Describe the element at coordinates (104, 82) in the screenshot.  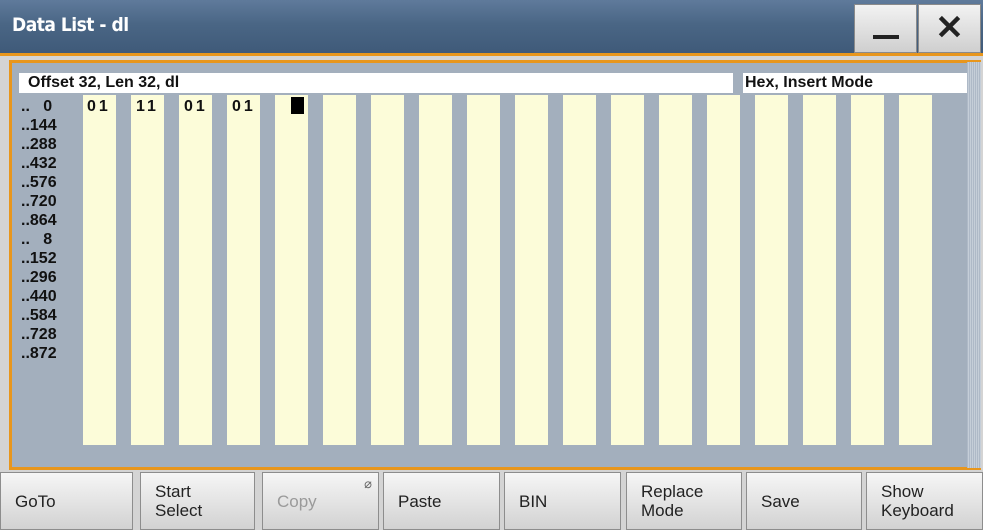
I see `list-info-text: Offset 32, Len 32, dl` at that location.